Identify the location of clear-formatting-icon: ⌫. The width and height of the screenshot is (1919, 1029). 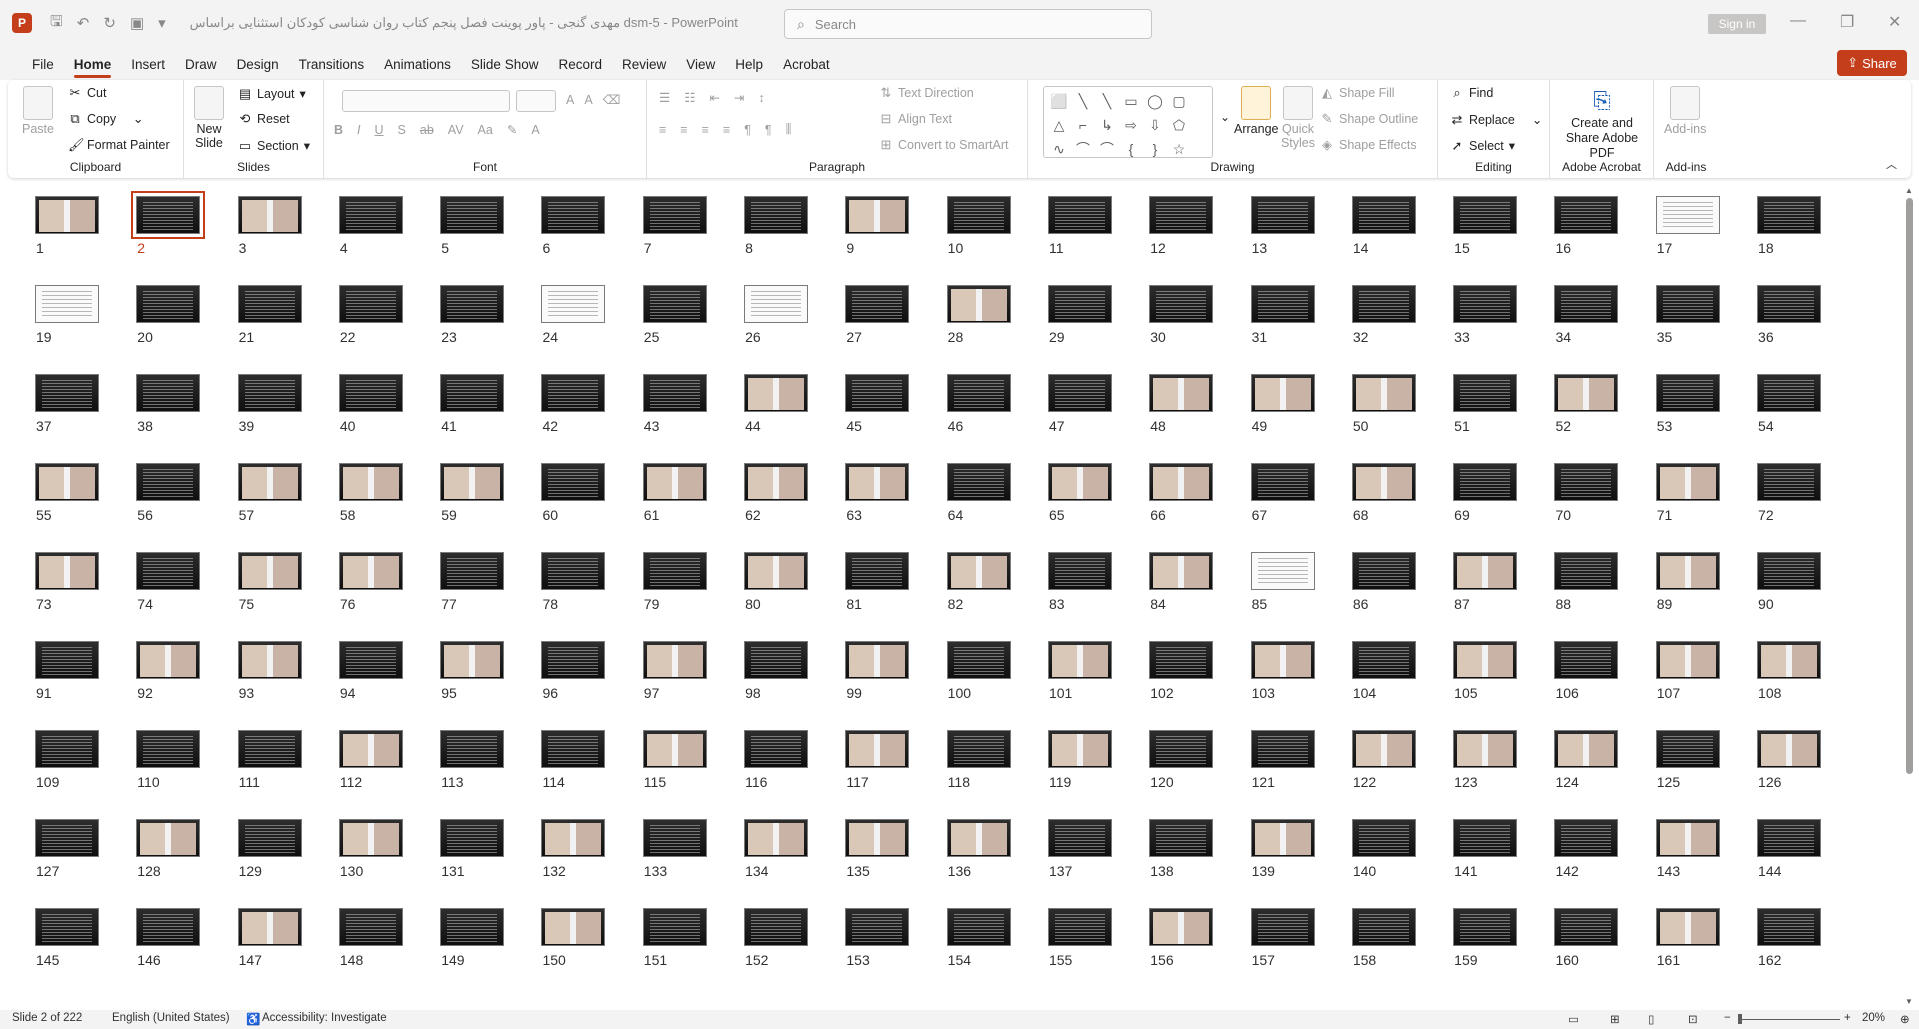
(612, 99).